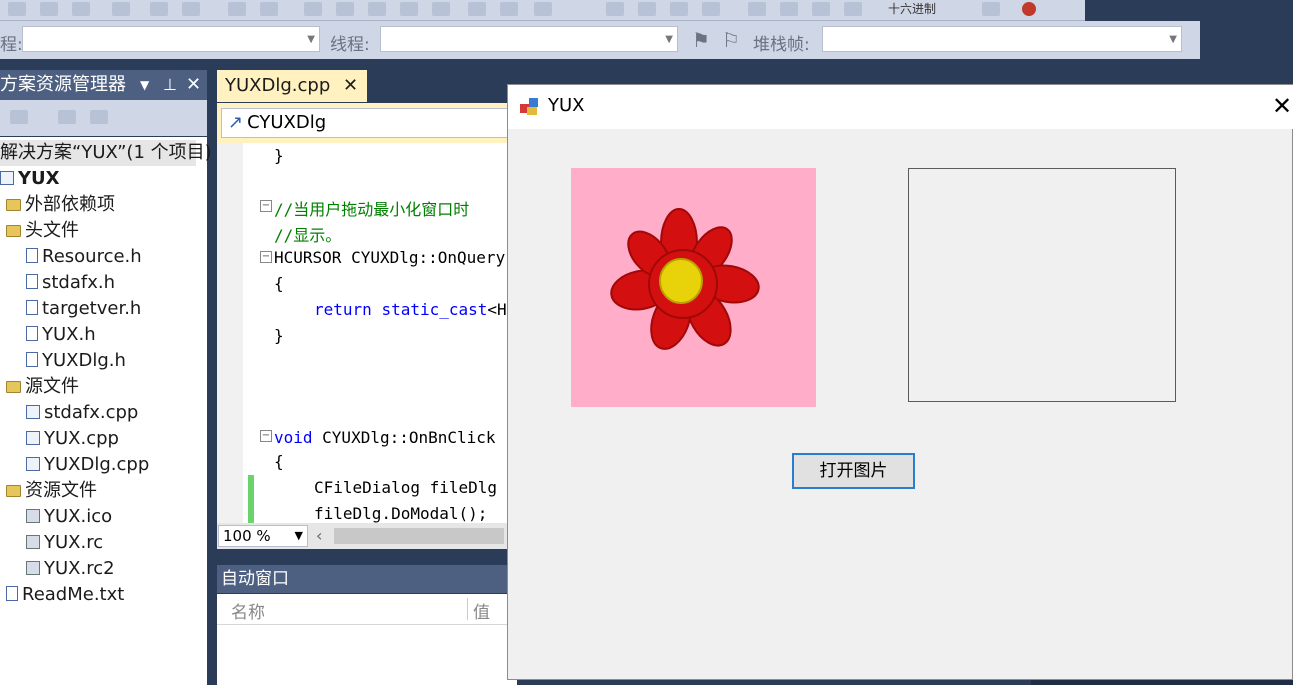 Image resolution: width=1293 pixels, height=685 pixels. Describe the element at coordinates (401, 513) in the screenshot. I see `code-line: fileDlg.DoModal();` at that location.